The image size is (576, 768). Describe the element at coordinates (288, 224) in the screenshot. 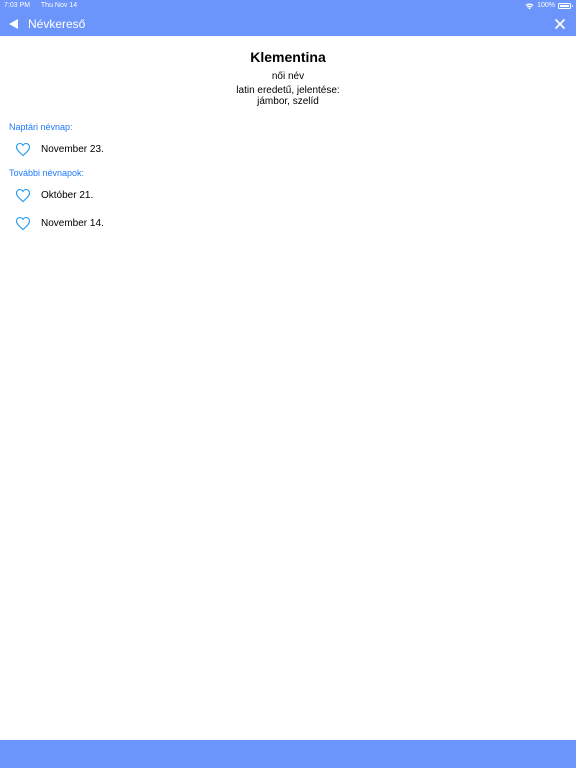

I see `nameday-row: November 14.` at that location.